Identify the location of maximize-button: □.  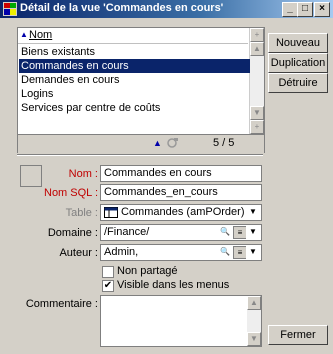
(305, 9).